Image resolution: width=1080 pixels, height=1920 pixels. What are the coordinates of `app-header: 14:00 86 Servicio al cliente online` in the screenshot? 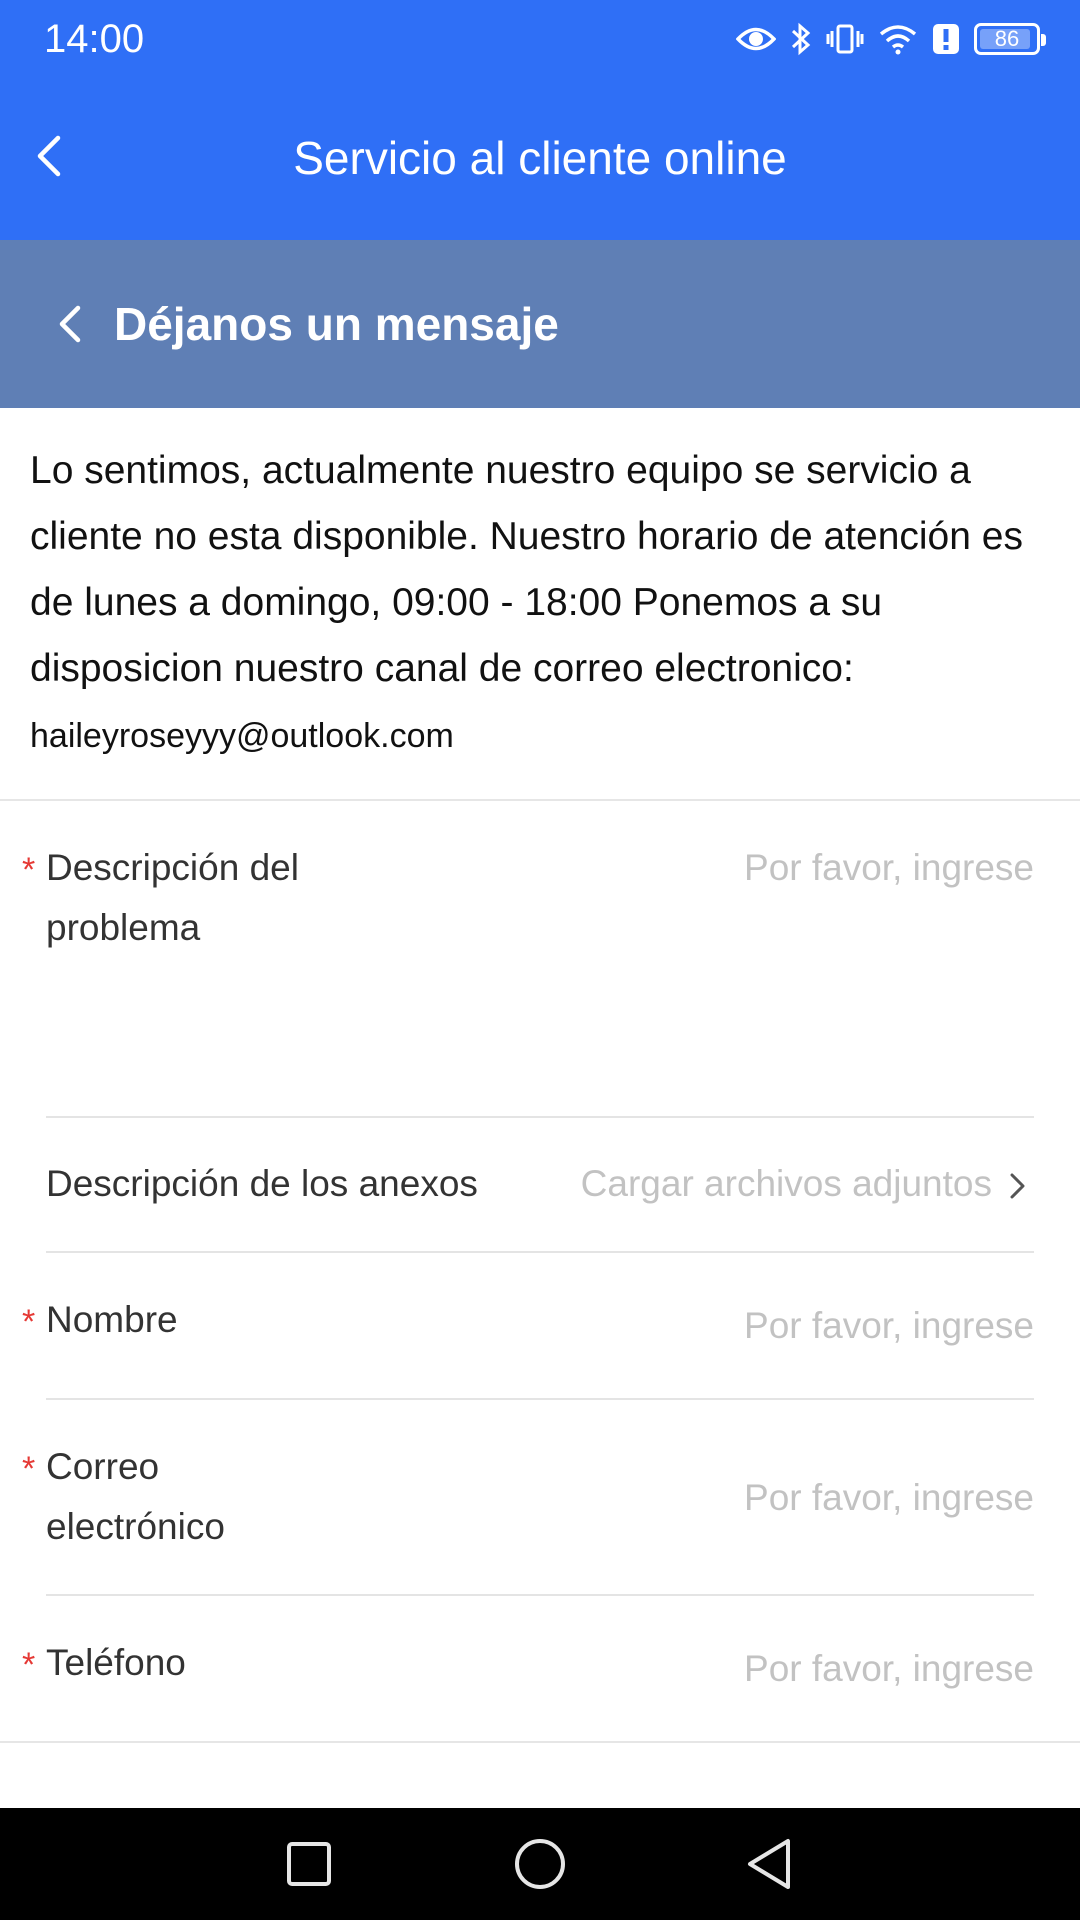 It's located at (540, 120).